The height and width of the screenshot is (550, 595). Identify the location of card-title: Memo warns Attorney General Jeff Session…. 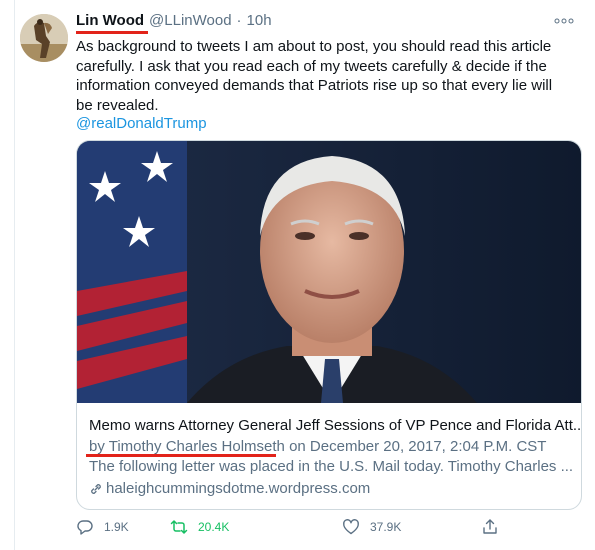
(335, 425).